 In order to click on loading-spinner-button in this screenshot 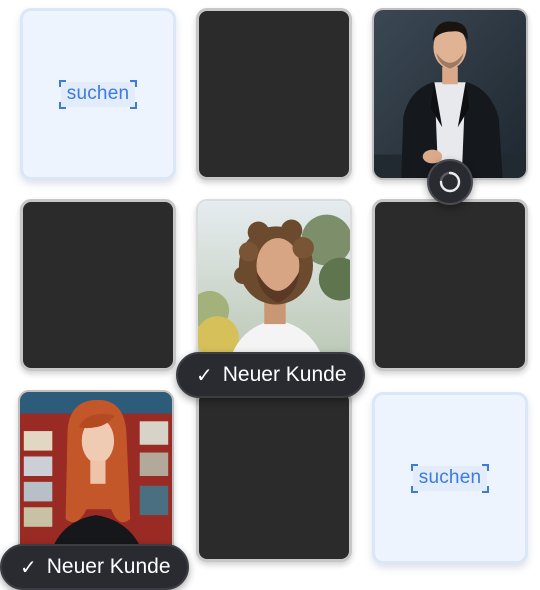, I will do `click(450, 182)`.